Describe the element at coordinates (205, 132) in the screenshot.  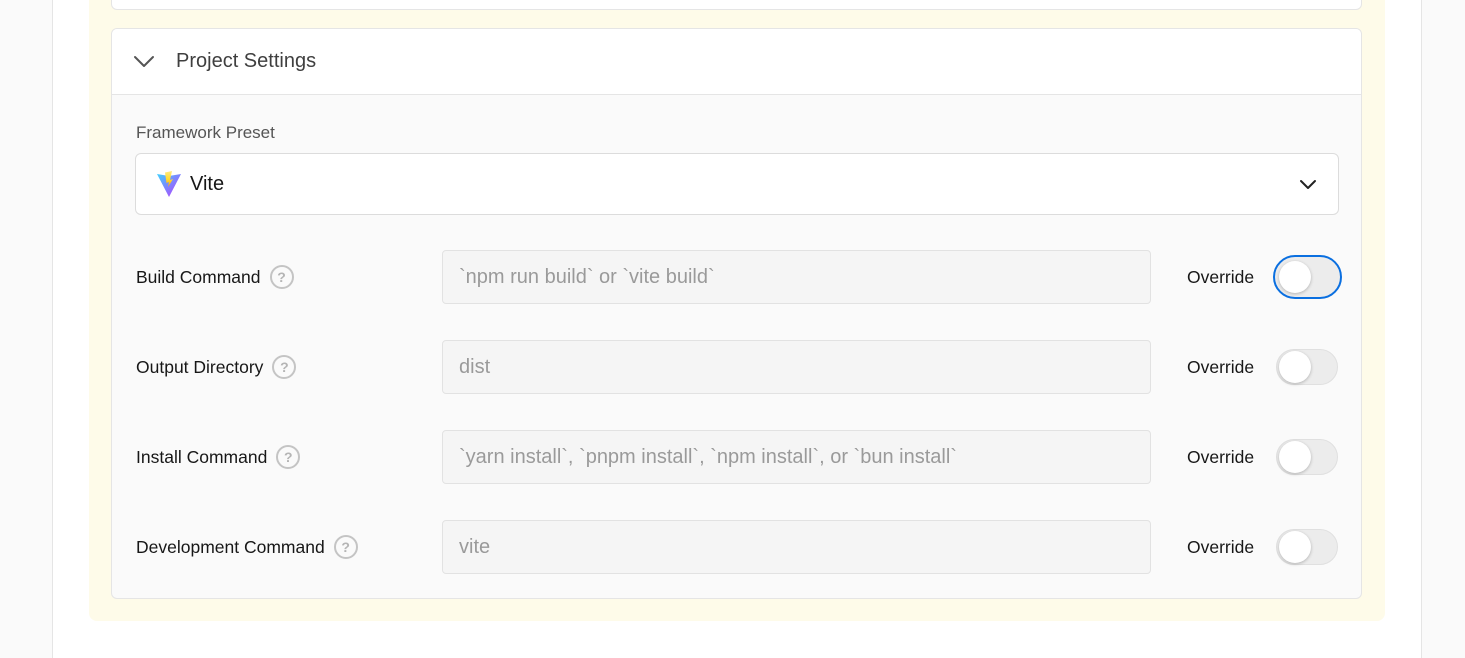
I see `framework-preset-label: Framework Preset` at that location.